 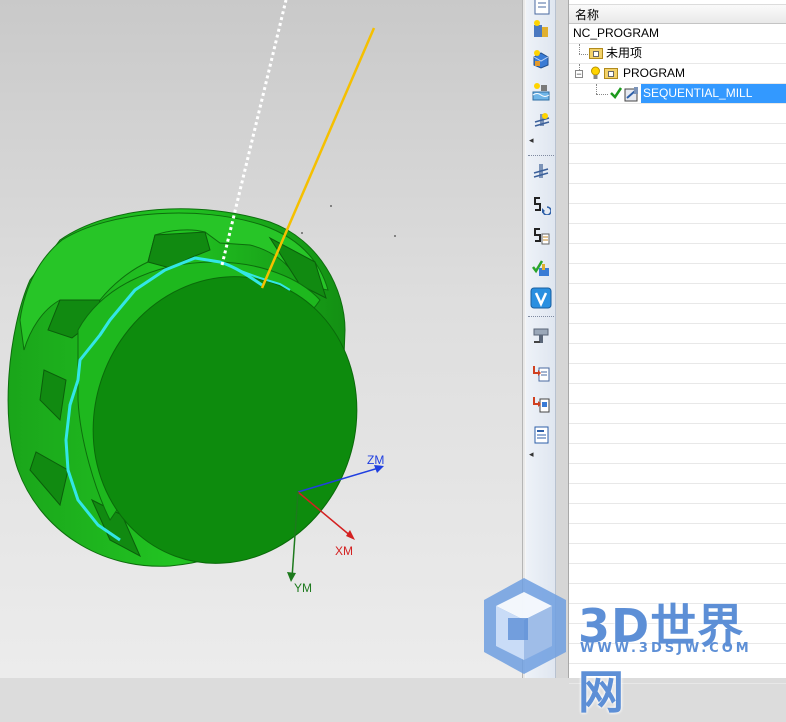 I want to click on xm-axis-label: XM, so click(x=344, y=551).